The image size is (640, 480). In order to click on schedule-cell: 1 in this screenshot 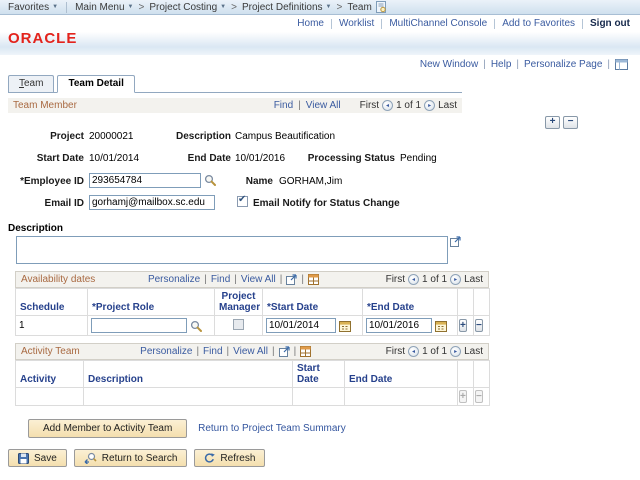, I will do `click(51, 325)`.